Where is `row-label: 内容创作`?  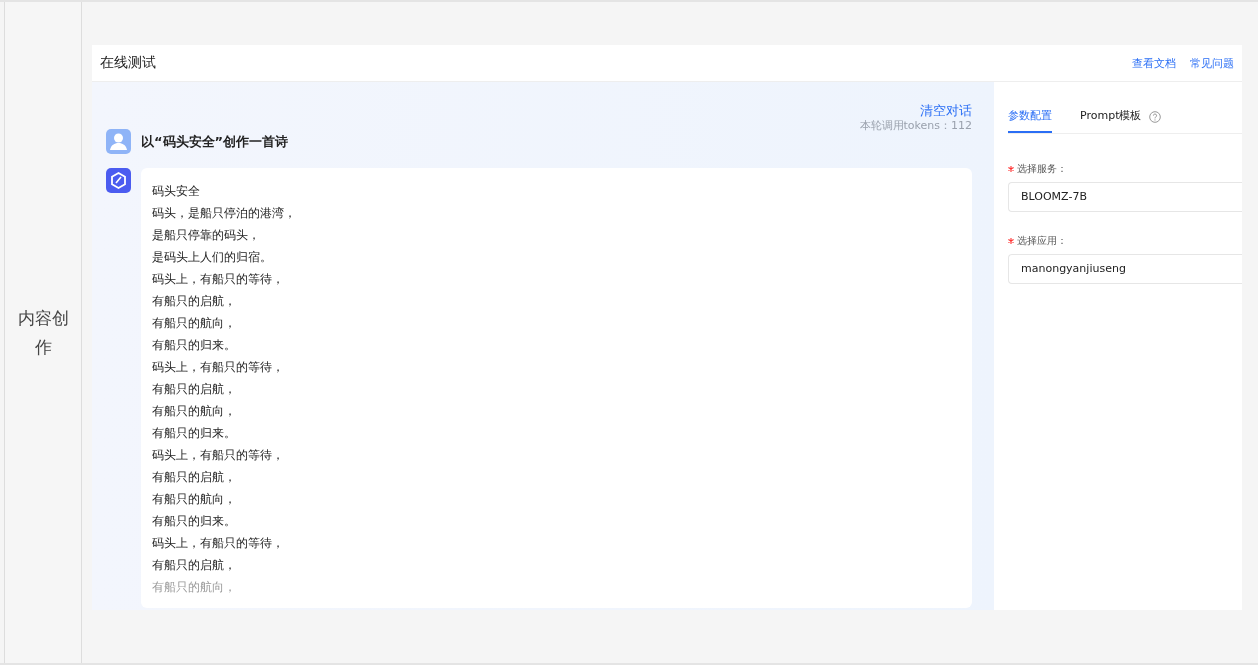
row-label: 内容创作 is located at coordinates (43, 332).